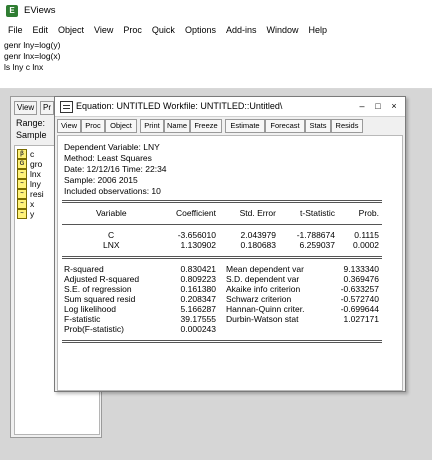 The width and height of the screenshot is (432, 460). What do you see at coordinates (71, 30) in the screenshot?
I see `menu-object: Object` at bounding box center [71, 30].